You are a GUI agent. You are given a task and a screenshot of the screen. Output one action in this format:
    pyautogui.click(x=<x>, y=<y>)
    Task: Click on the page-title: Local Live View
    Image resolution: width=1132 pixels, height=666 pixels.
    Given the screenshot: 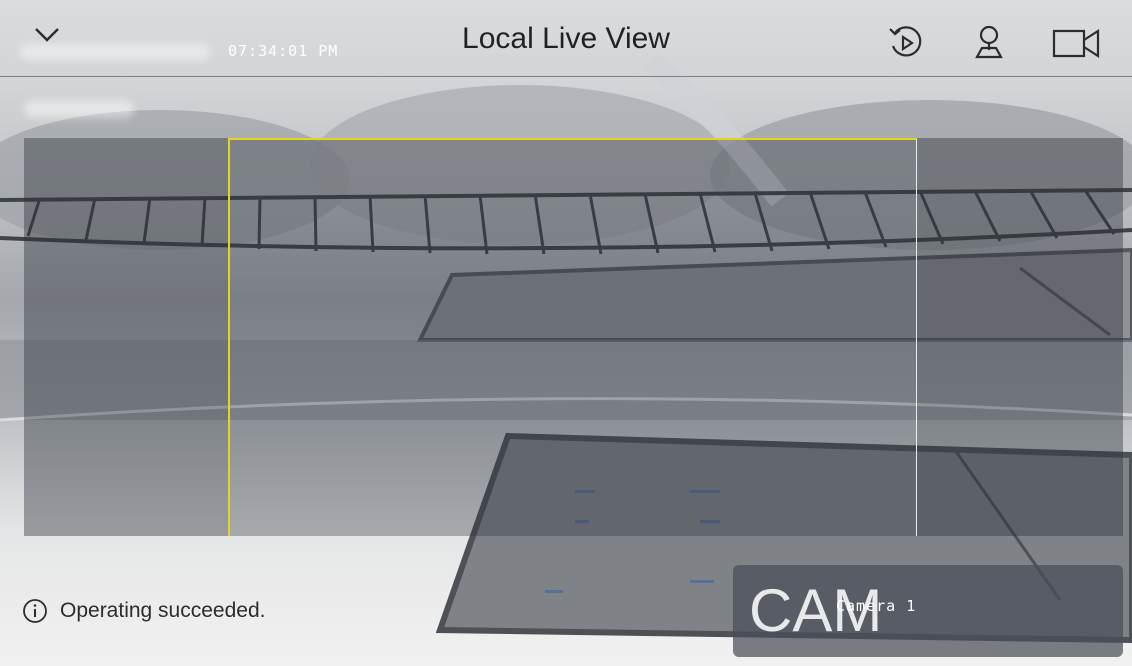 What is the action you would take?
    pyautogui.click(x=566, y=38)
    